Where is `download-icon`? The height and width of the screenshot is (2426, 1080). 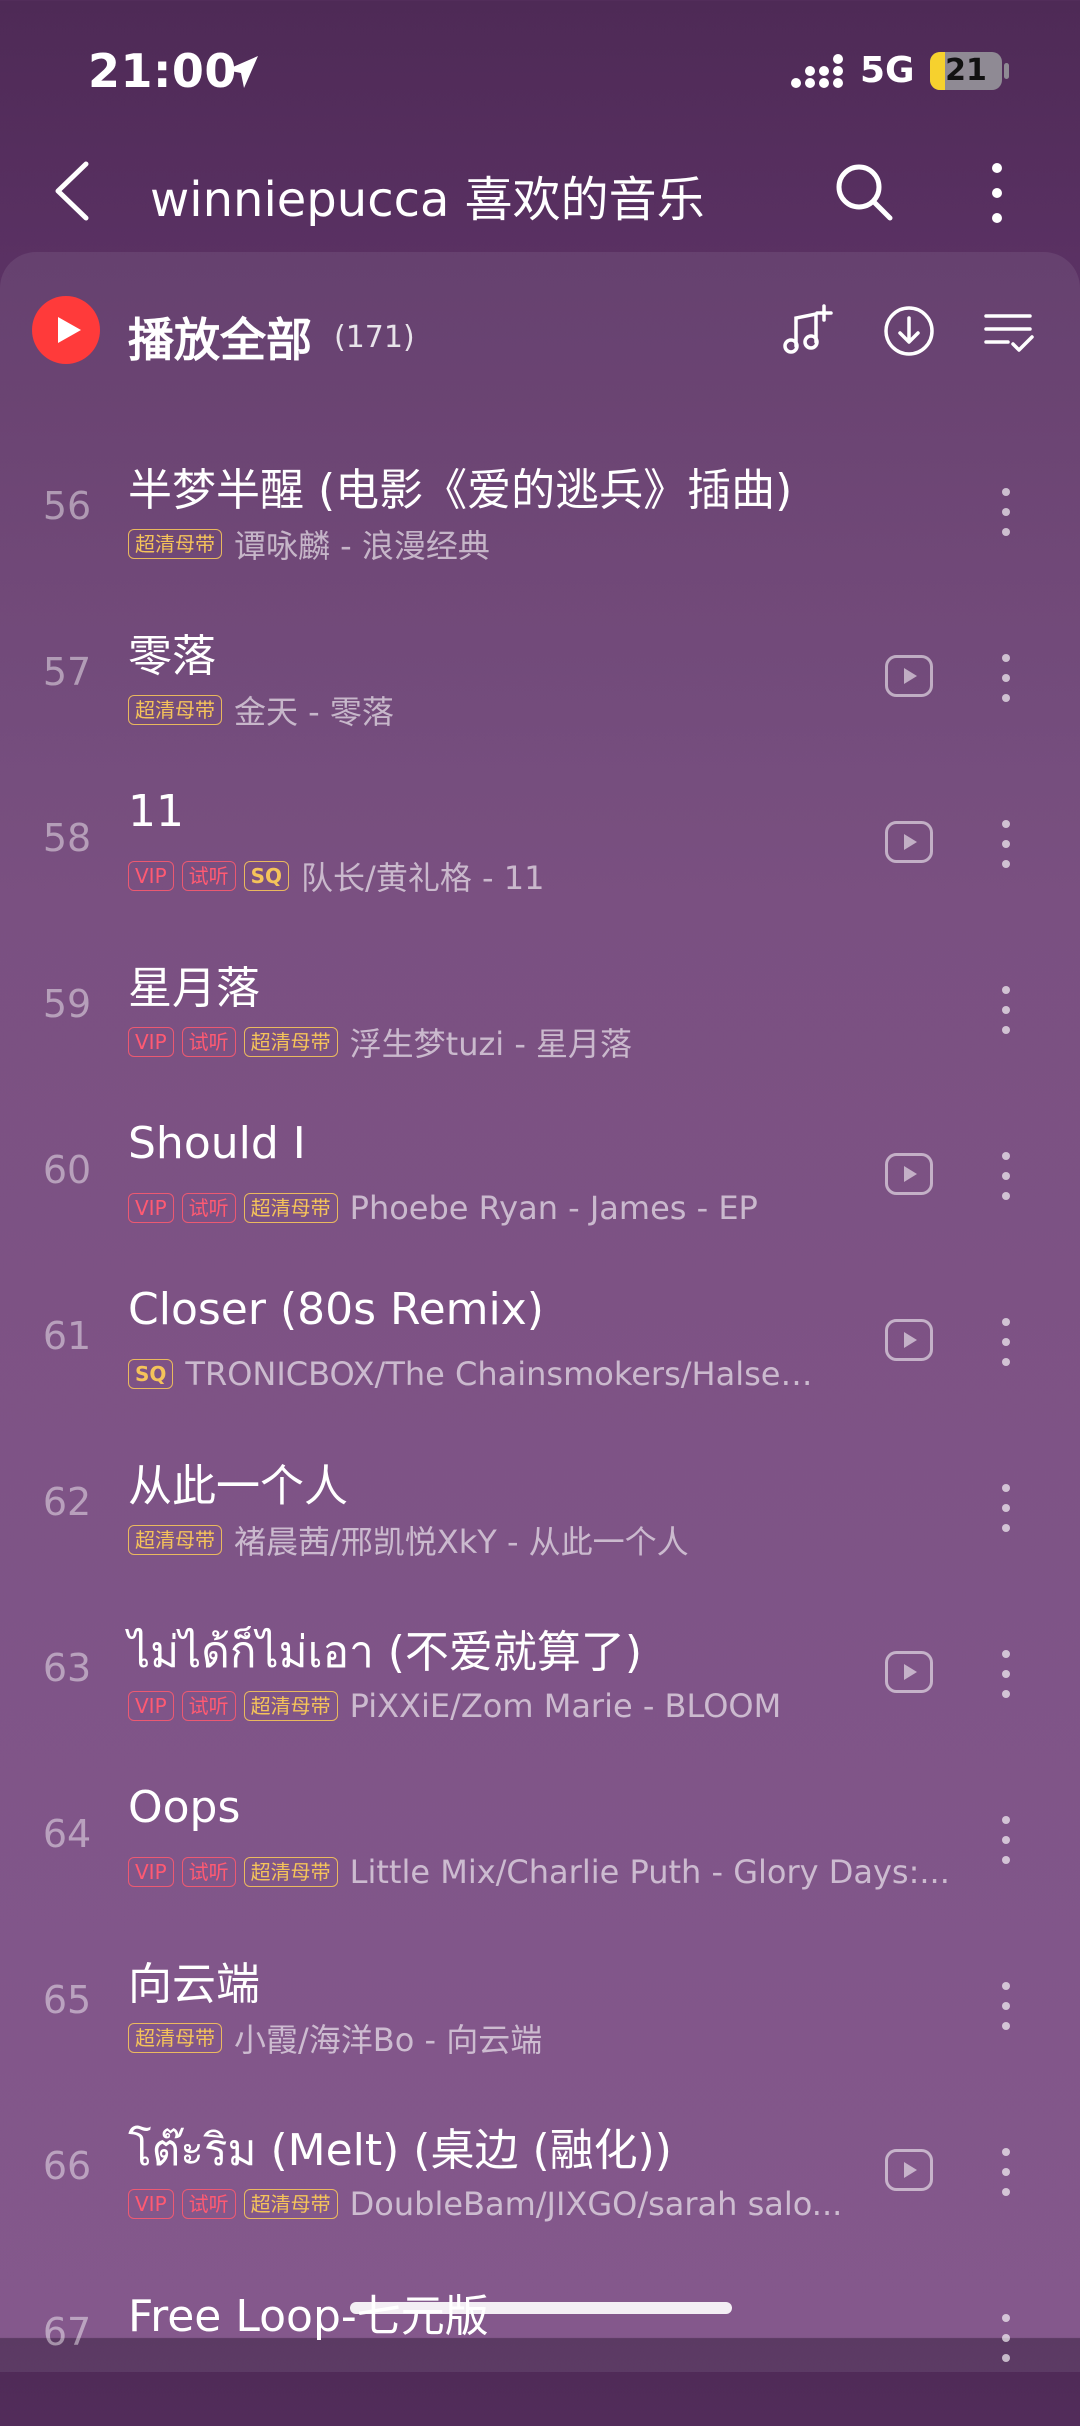 download-icon is located at coordinates (909, 331).